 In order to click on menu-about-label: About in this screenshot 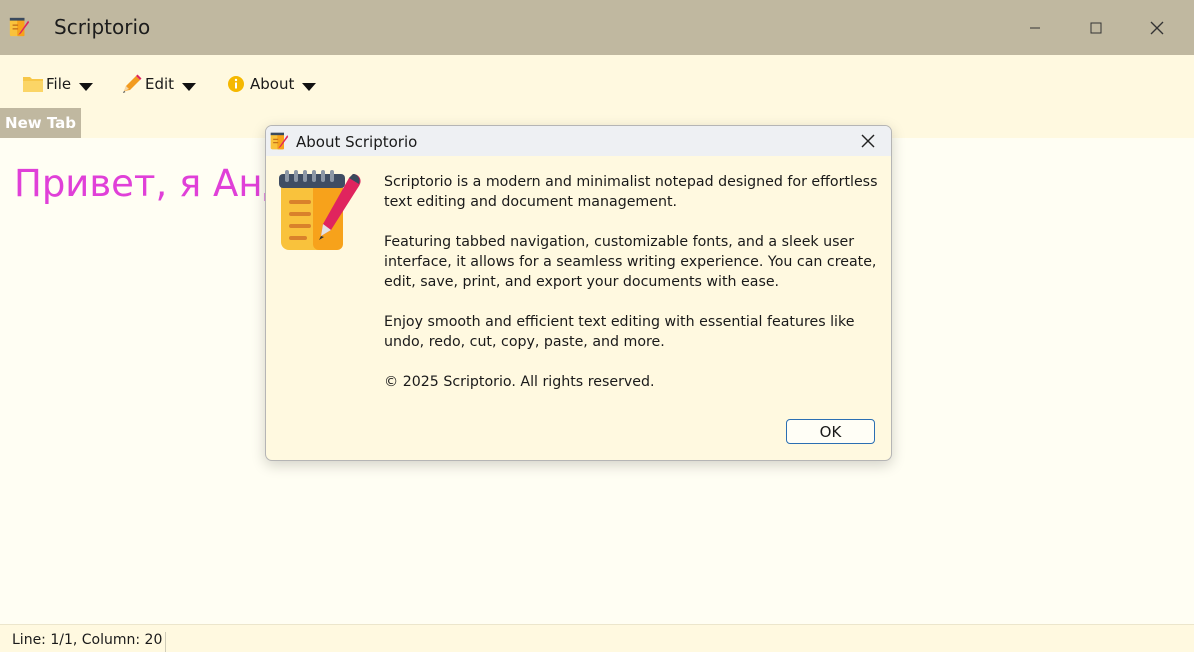, I will do `click(272, 84)`.